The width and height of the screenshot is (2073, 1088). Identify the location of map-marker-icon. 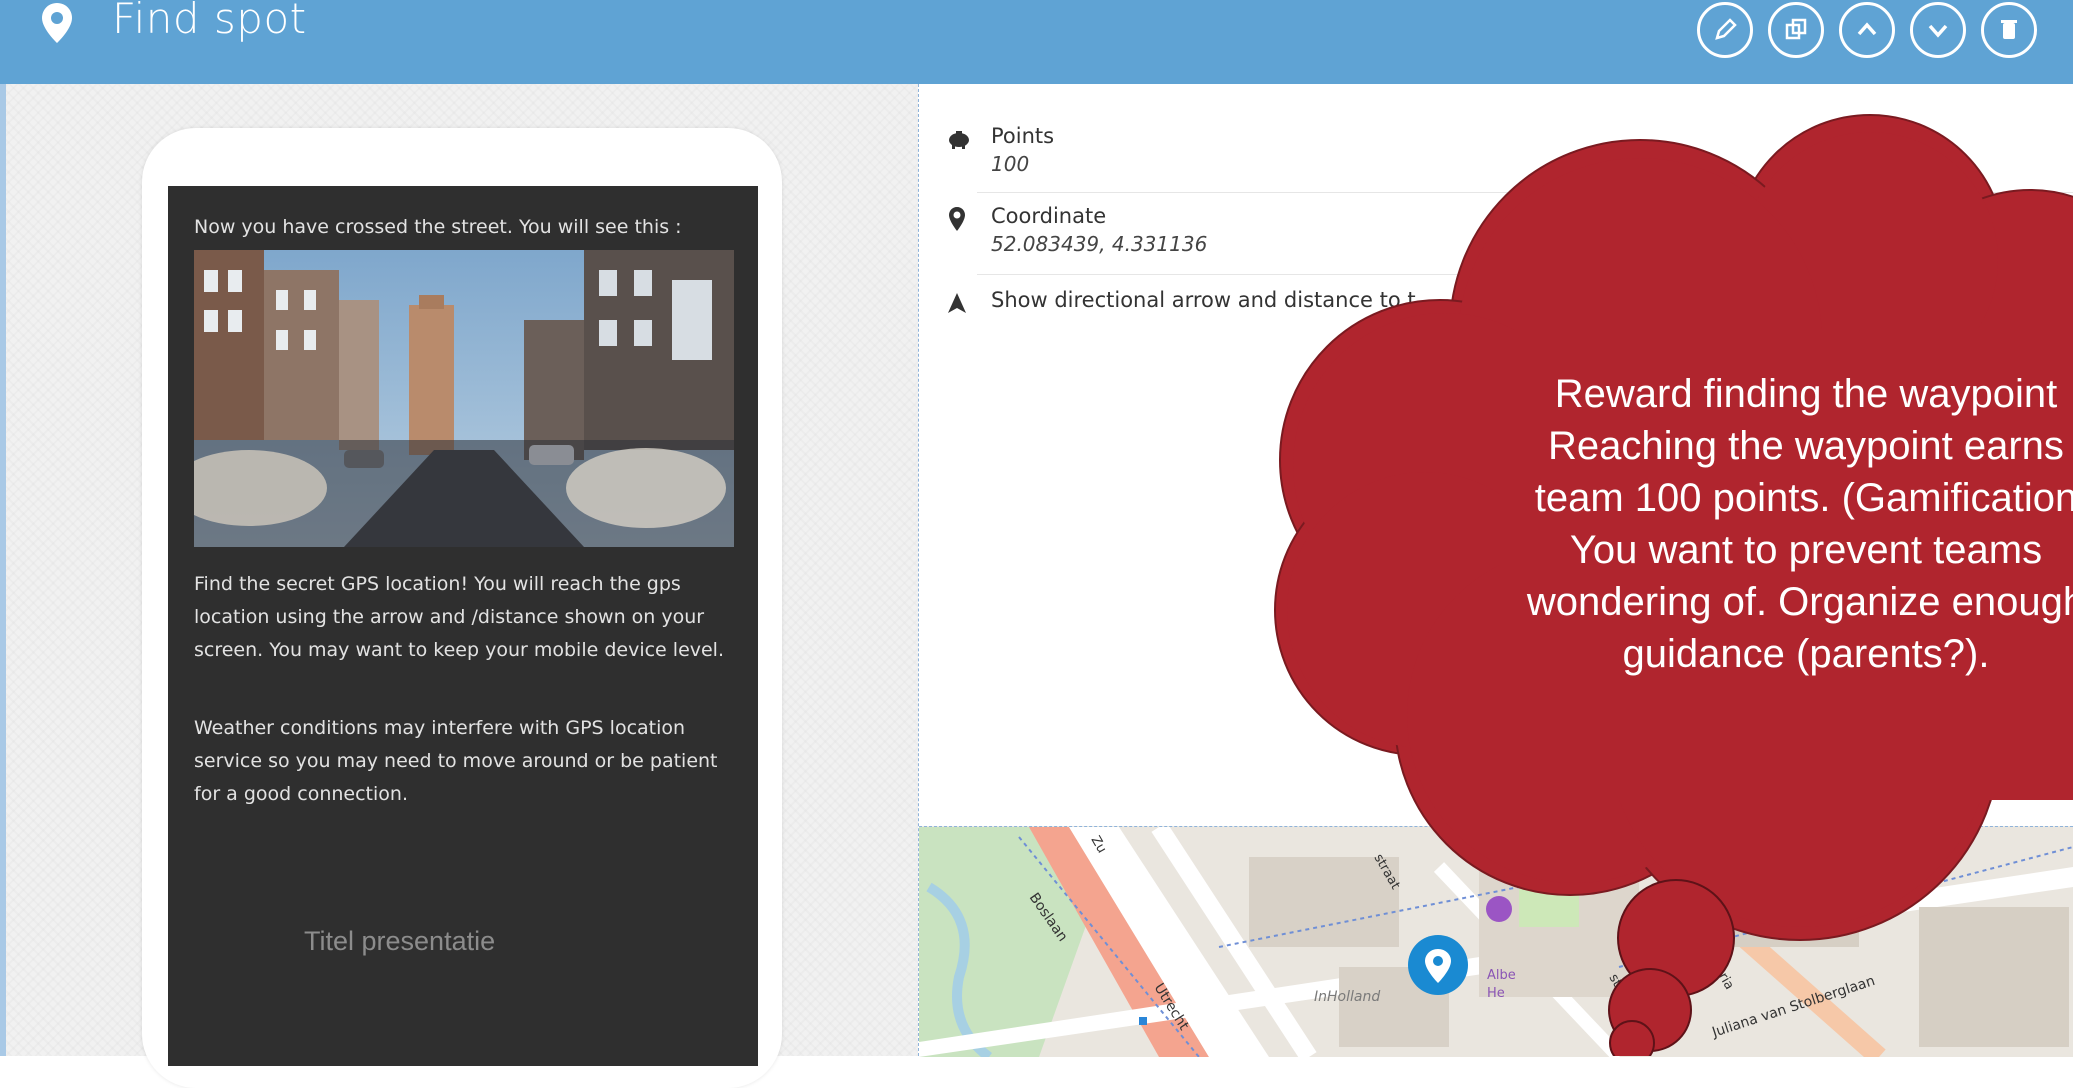
(1438, 965).